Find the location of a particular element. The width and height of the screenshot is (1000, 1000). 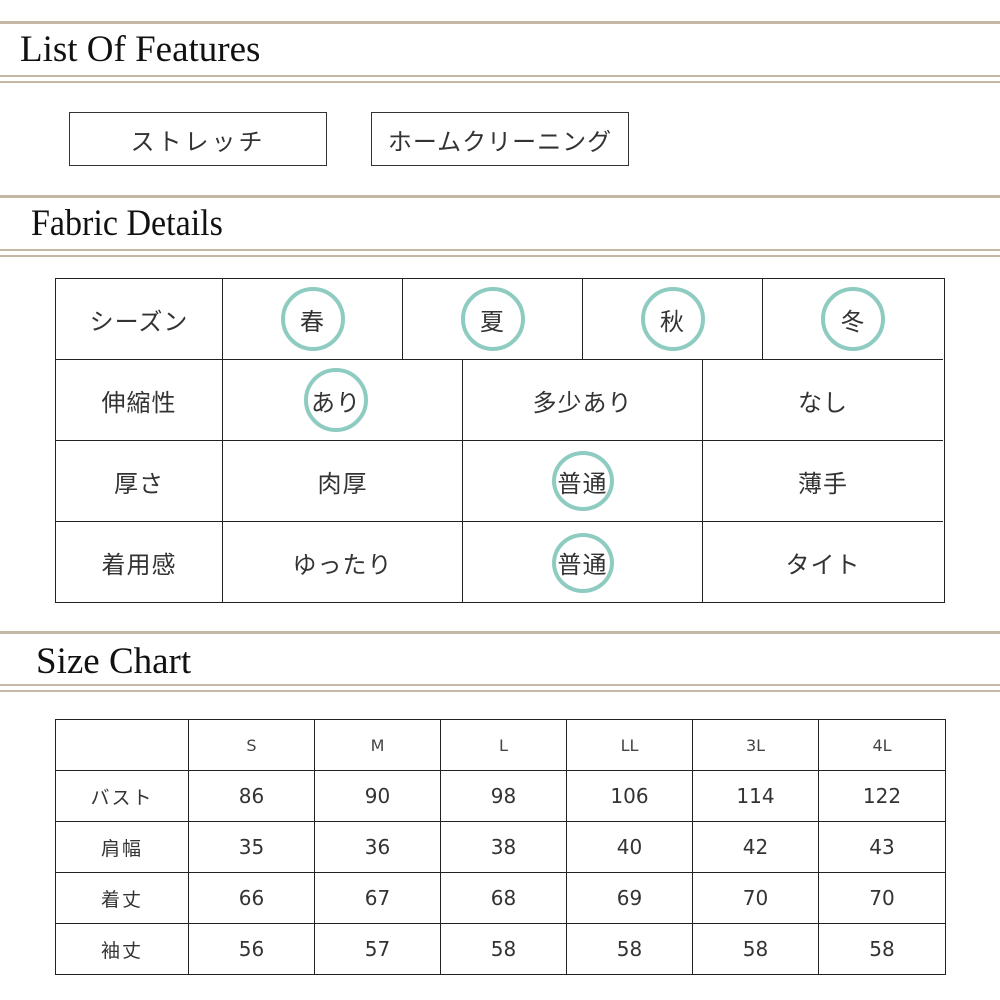

size-value-cell: 122 is located at coordinates (882, 796).